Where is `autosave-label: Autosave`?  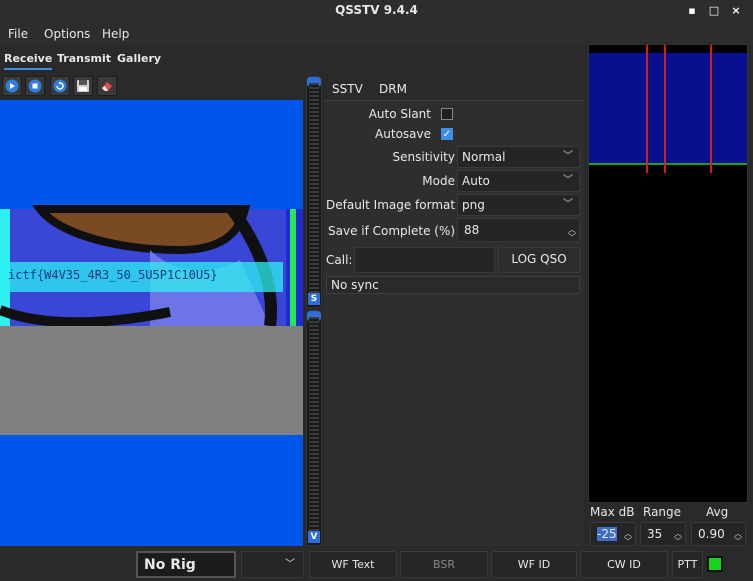
autosave-label: Autosave is located at coordinates (403, 134).